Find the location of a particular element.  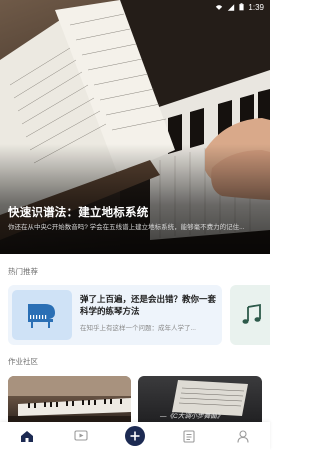

grand-piano-icon is located at coordinates (41, 316).